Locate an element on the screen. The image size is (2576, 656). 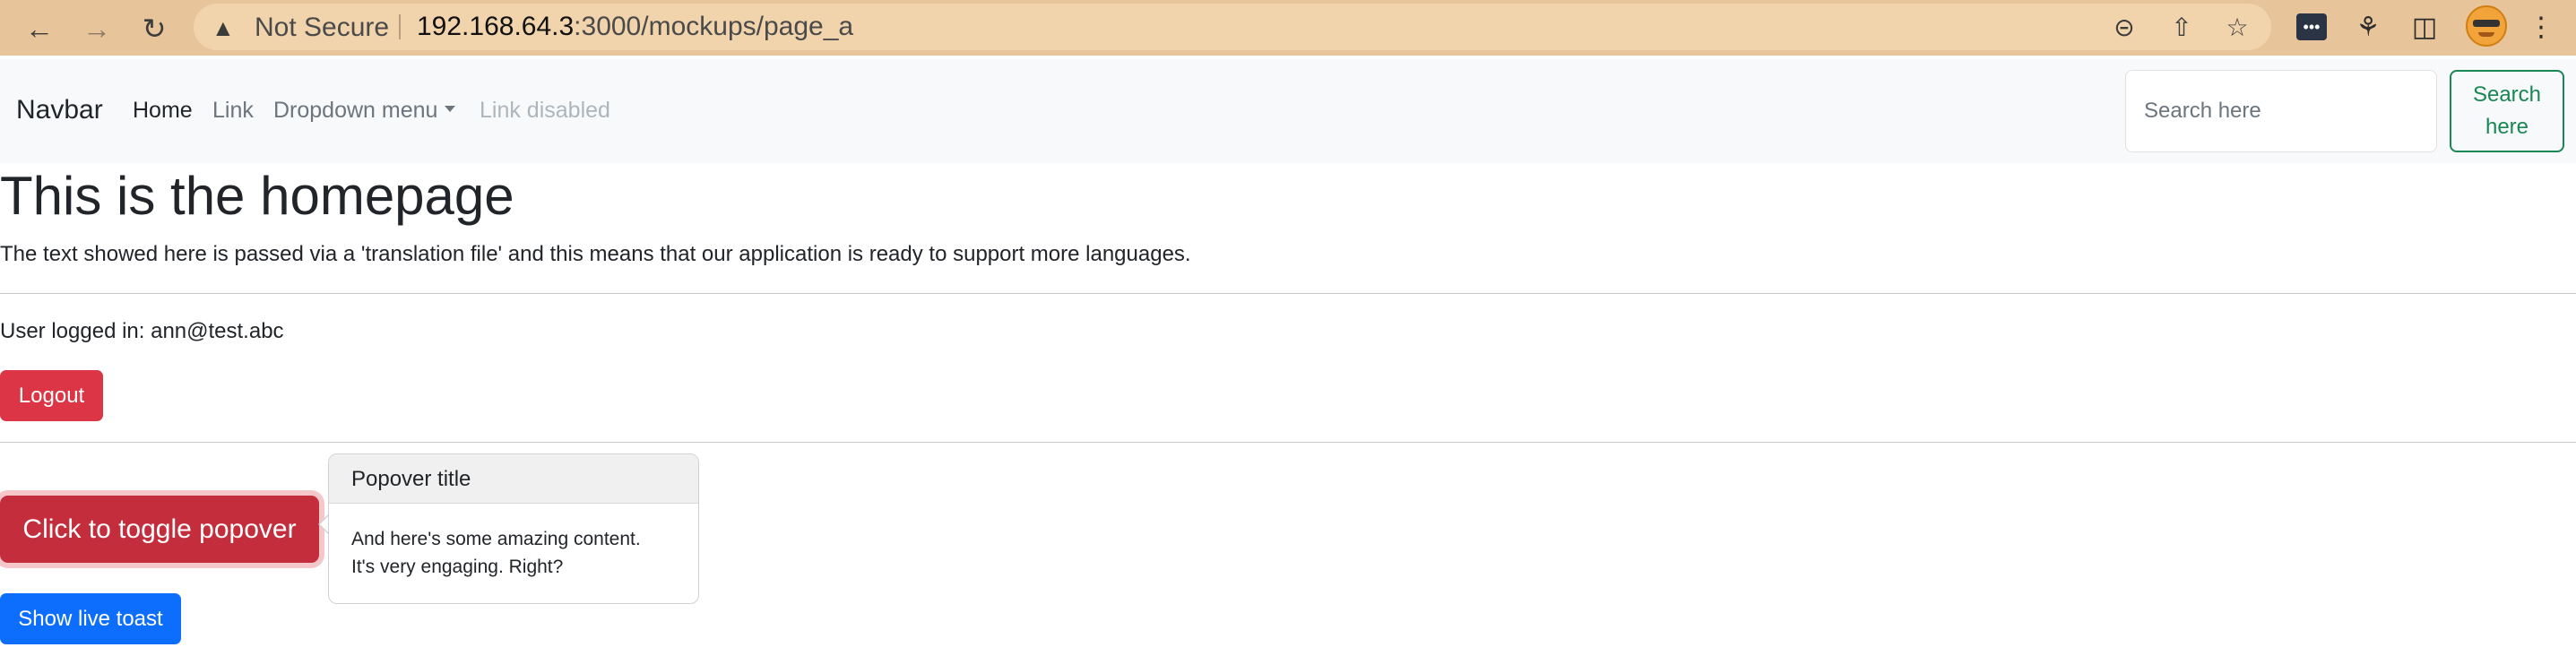
zoom-out-icon: ⊝ is located at coordinates (2124, 27).